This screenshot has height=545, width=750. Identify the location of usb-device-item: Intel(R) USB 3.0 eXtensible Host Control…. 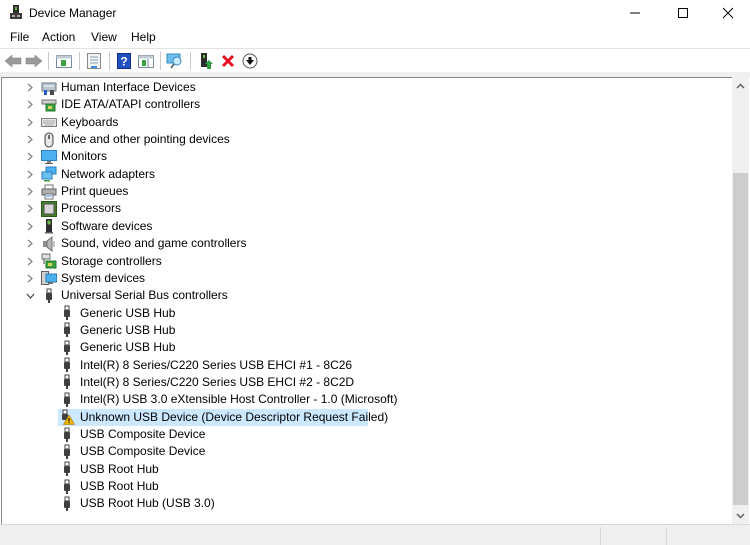
(362, 399).